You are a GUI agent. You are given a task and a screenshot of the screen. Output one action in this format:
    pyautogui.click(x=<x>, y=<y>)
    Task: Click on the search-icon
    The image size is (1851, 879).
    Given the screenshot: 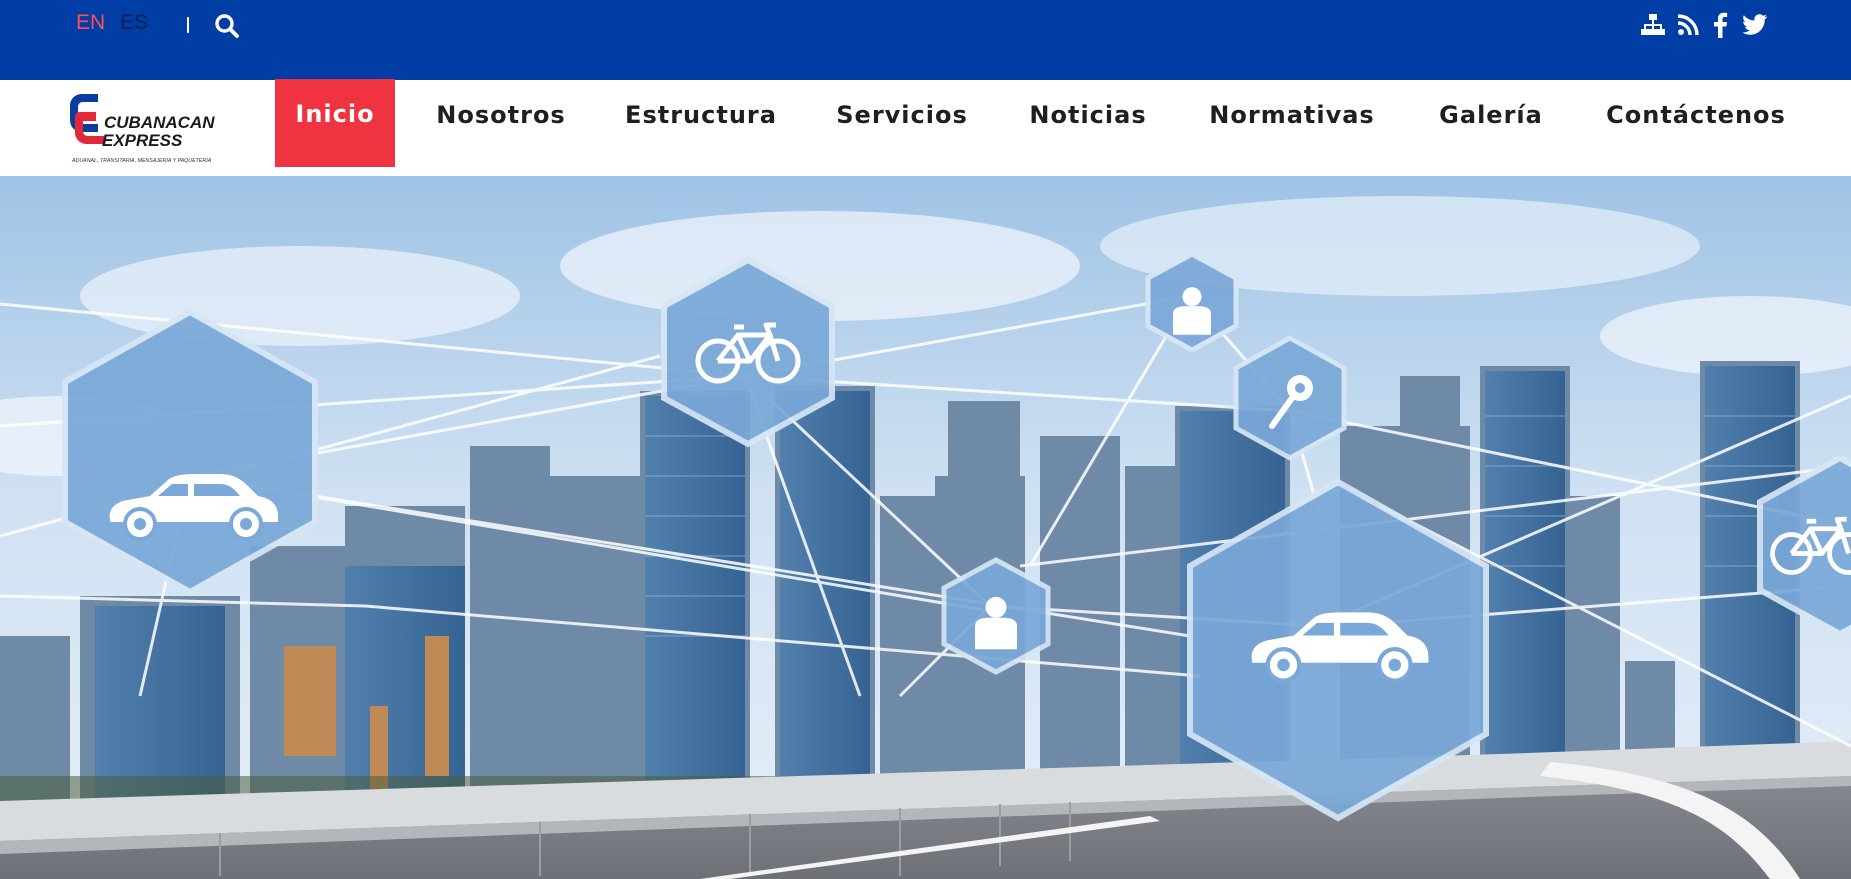 What is the action you would take?
    pyautogui.click(x=227, y=26)
    